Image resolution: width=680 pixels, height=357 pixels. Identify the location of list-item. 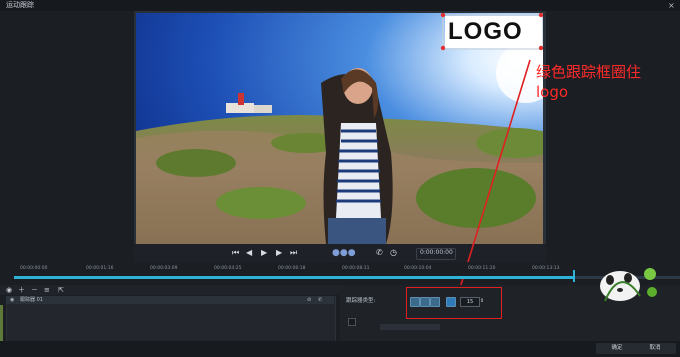
(170, 300).